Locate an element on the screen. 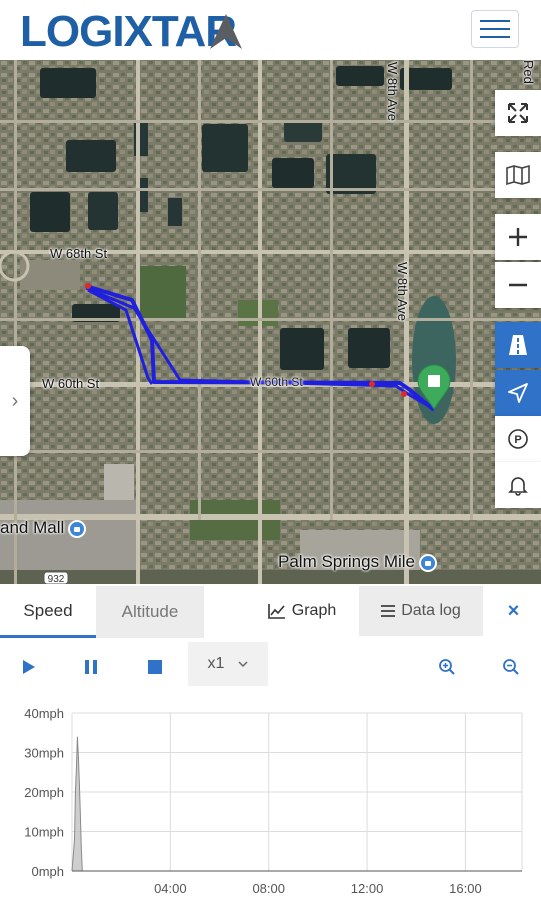 The image size is (541, 900). speed-line is located at coordinates (296, 804).